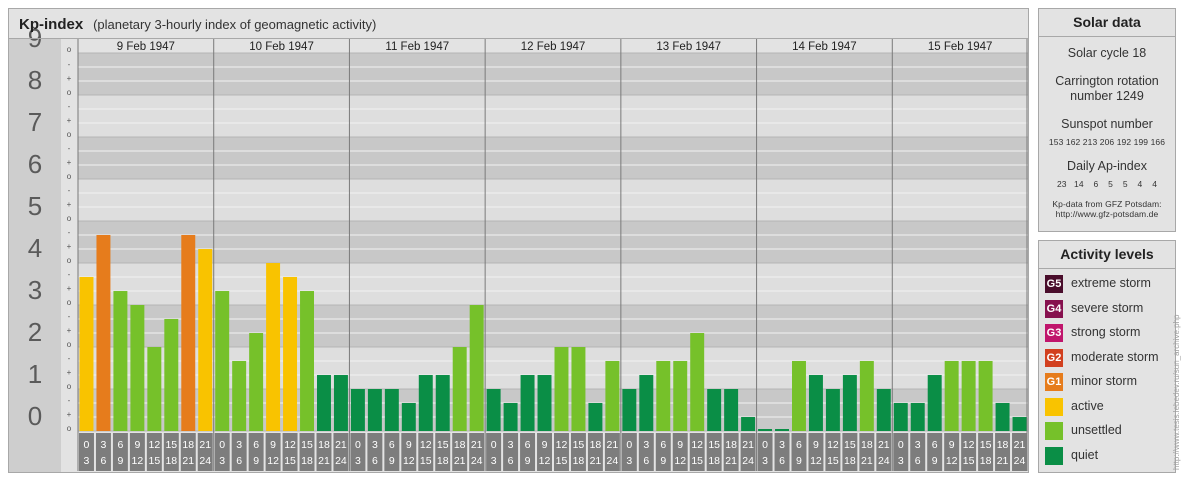  What do you see at coordinates (1054, 357) in the screenshot?
I see `level-swatch: G2` at bounding box center [1054, 357].